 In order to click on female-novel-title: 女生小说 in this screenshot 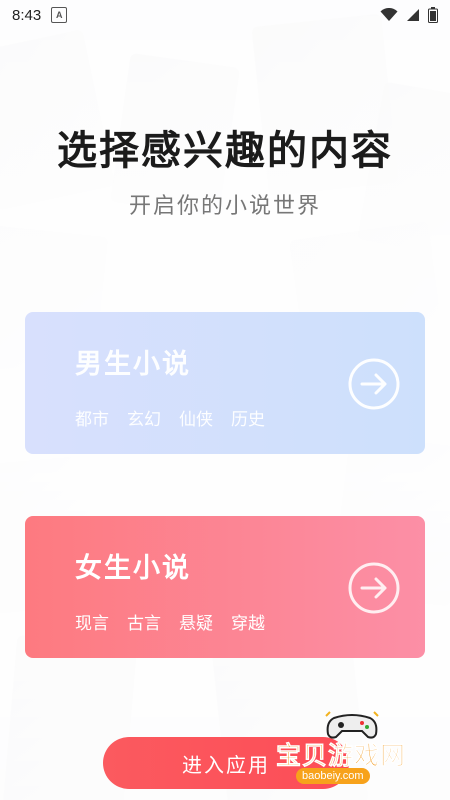, I will do `click(133, 568)`.